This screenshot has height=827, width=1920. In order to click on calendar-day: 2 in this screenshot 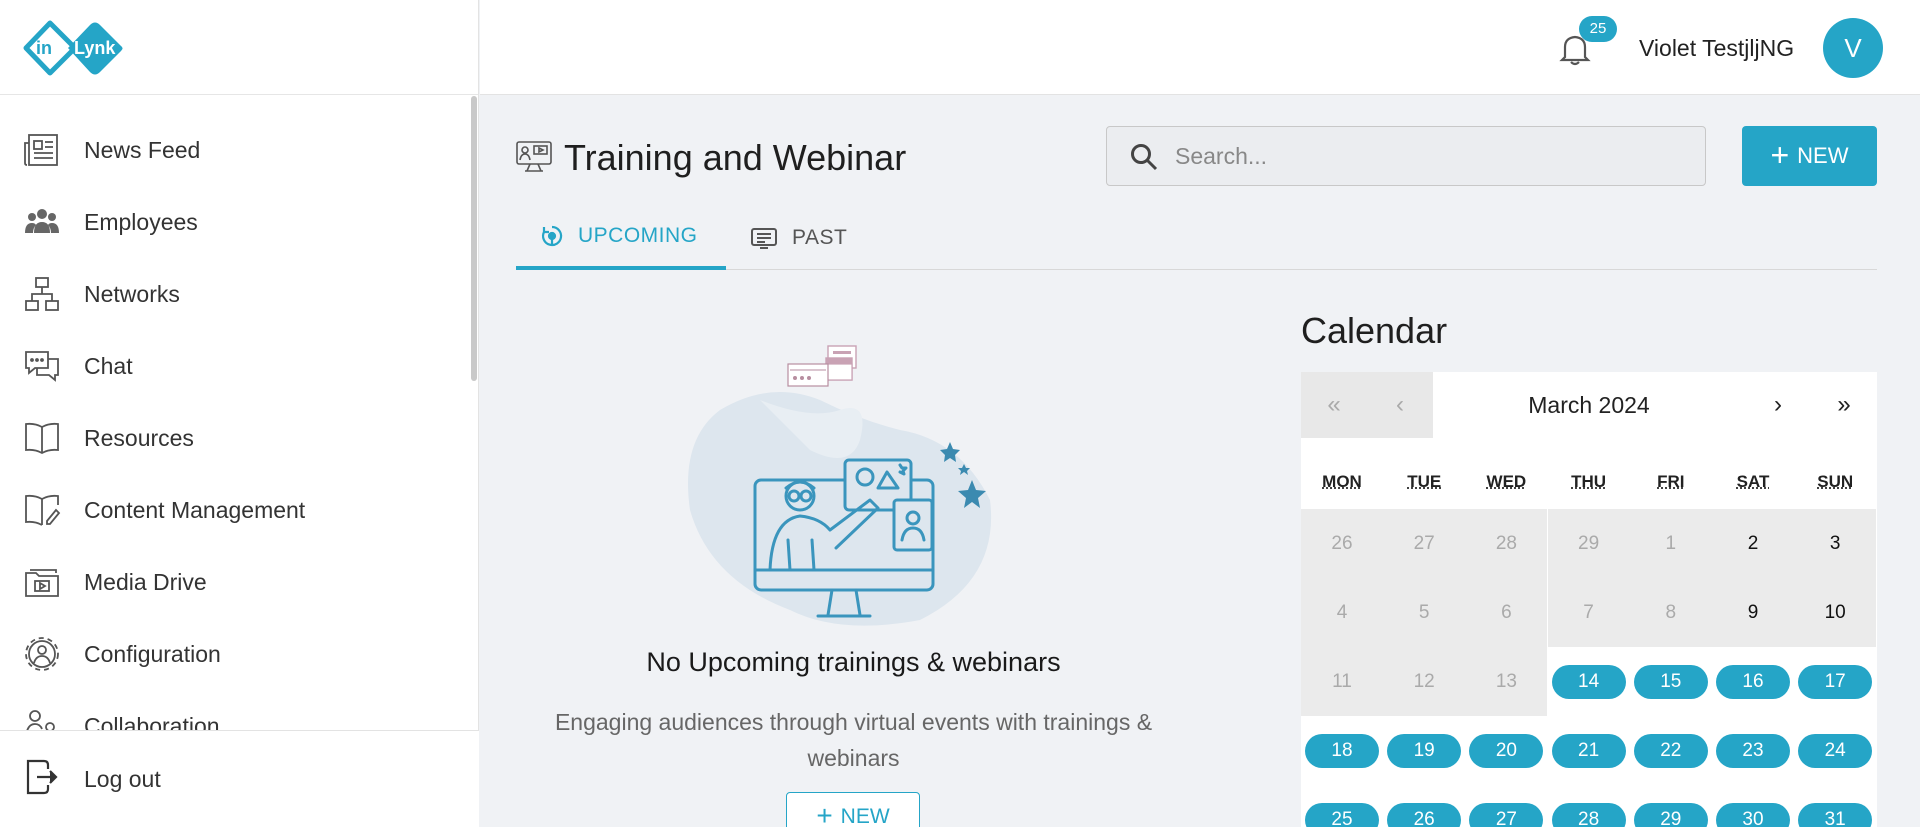, I will do `click(1753, 543)`.